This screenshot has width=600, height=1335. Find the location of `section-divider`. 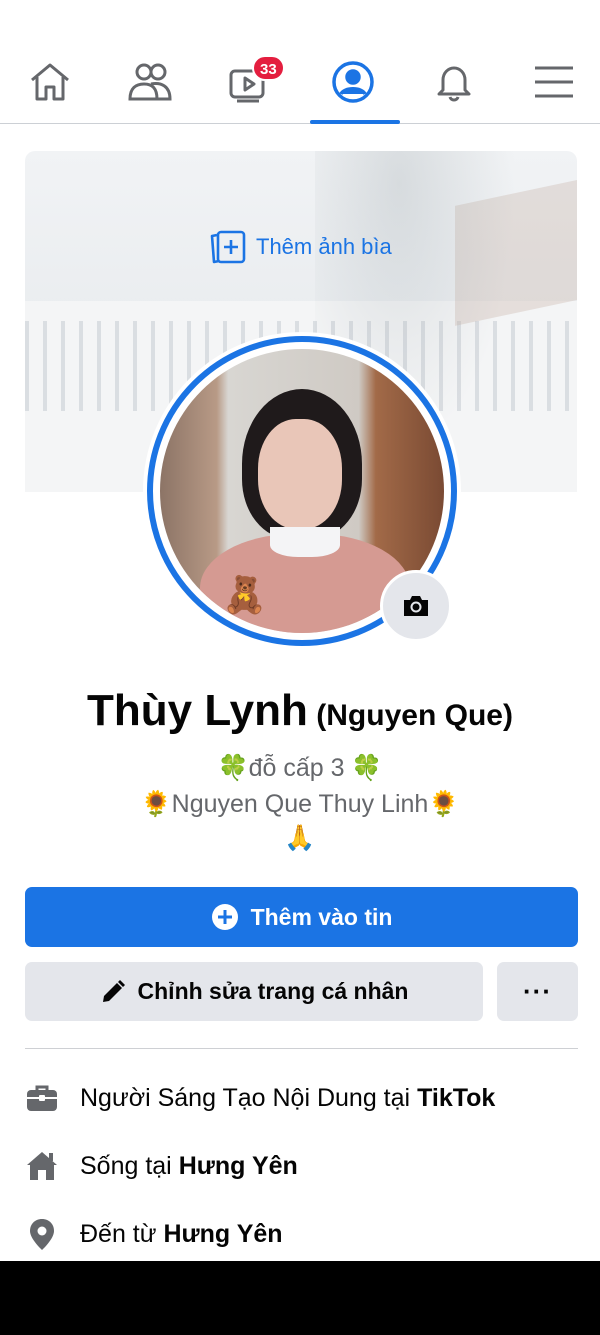

section-divider is located at coordinates (301, 1048).